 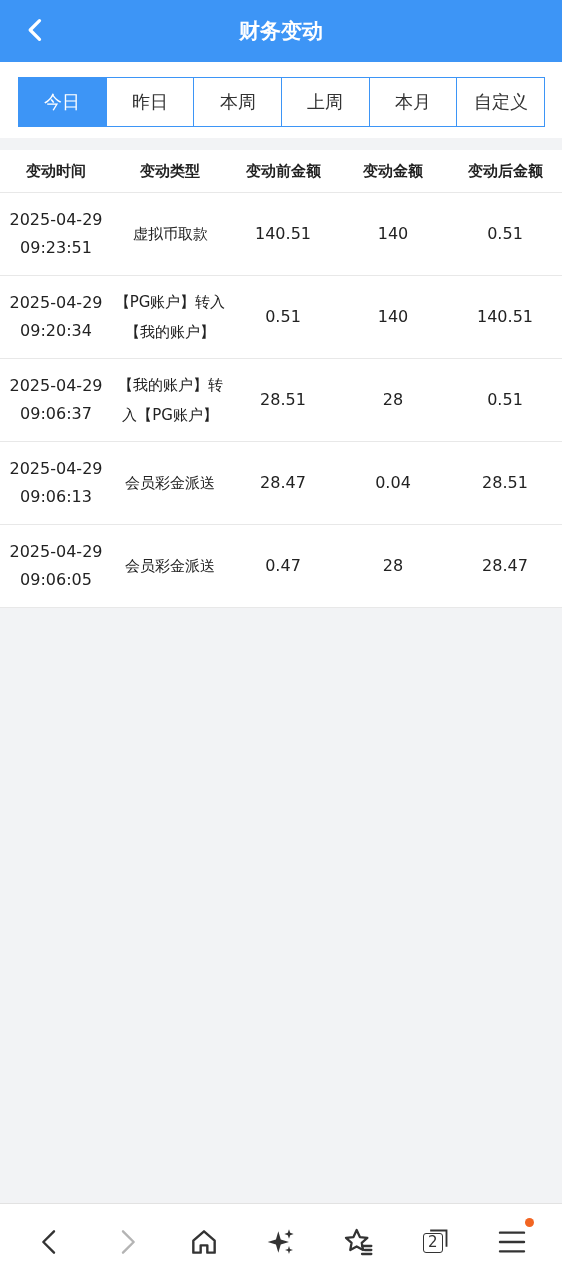 What do you see at coordinates (170, 400) in the screenshot?
I see `table-cell-text: 【我的账户】转入【PG账户】` at bounding box center [170, 400].